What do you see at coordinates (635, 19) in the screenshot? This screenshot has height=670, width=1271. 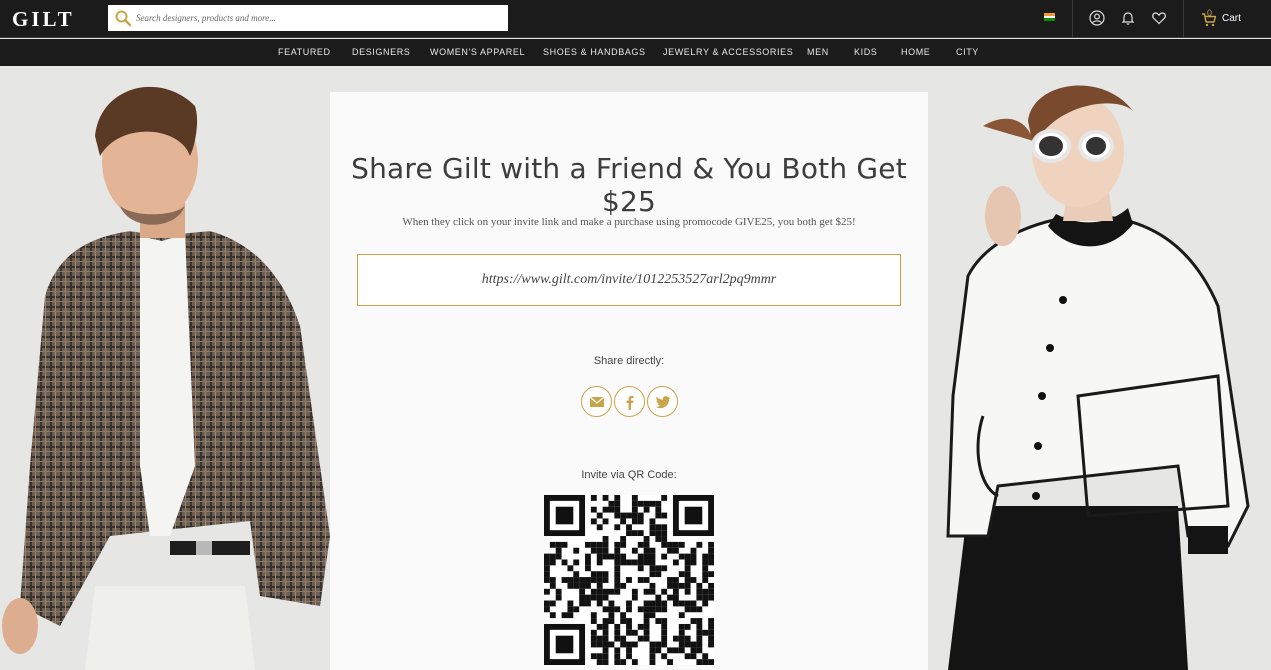 I see `top-bar: GILT 0 Cart` at bounding box center [635, 19].